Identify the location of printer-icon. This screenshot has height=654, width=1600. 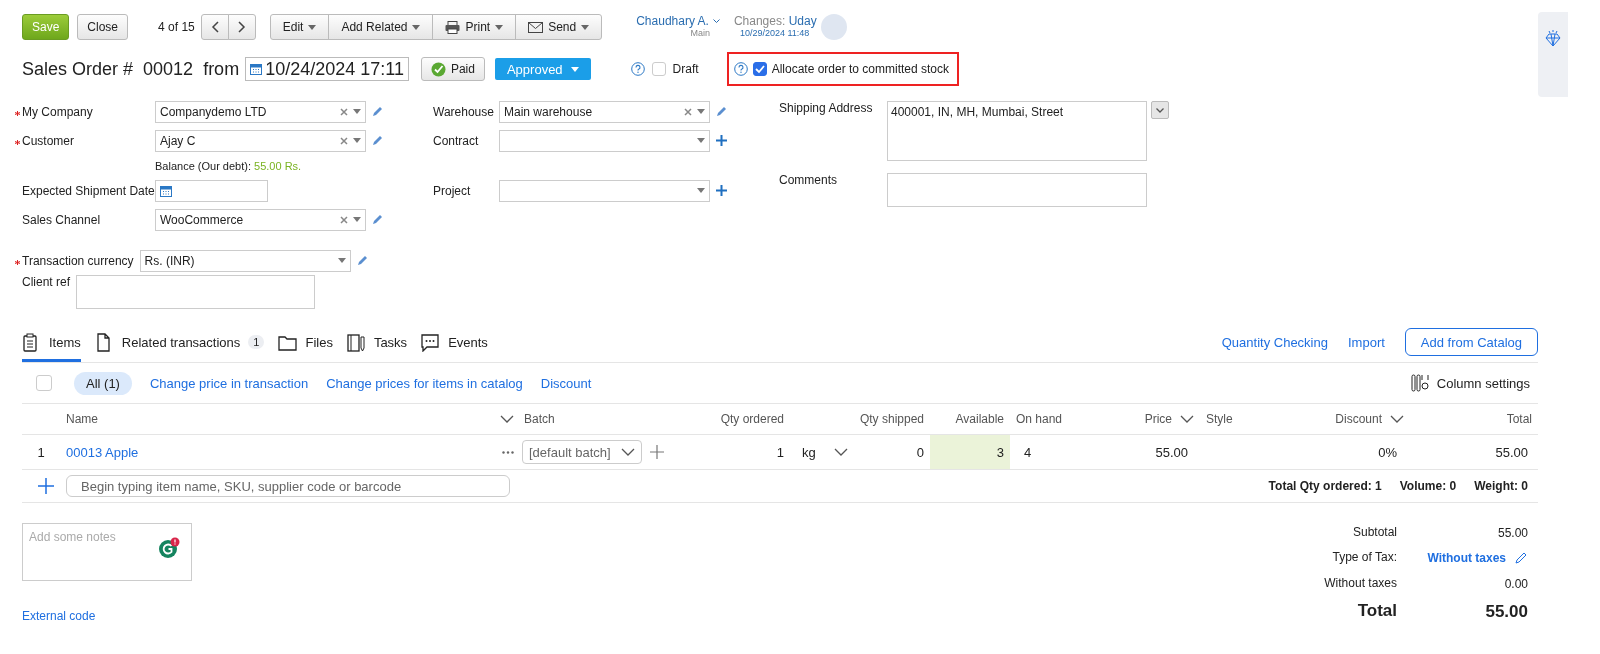
(453, 27).